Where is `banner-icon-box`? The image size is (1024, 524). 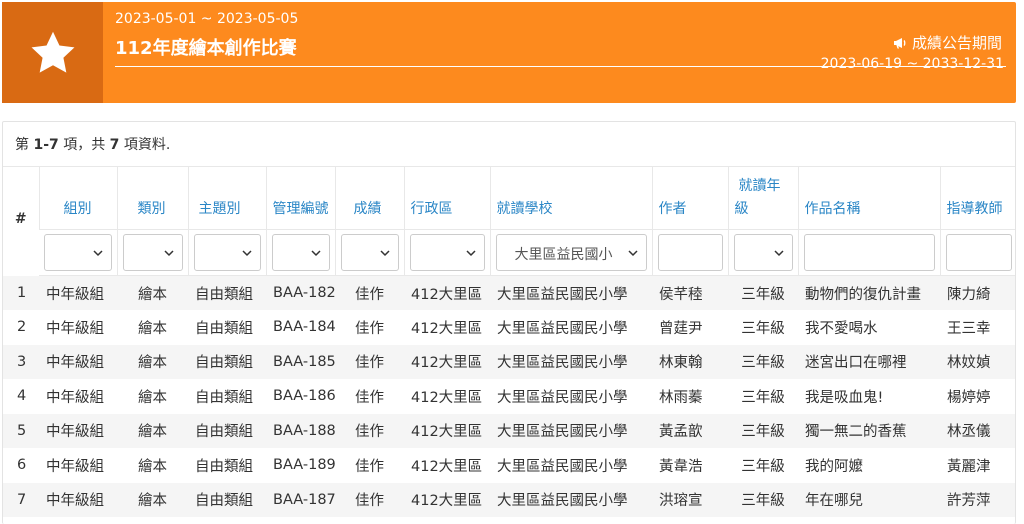 banner-icon-box is located at coordinates (52, 52).